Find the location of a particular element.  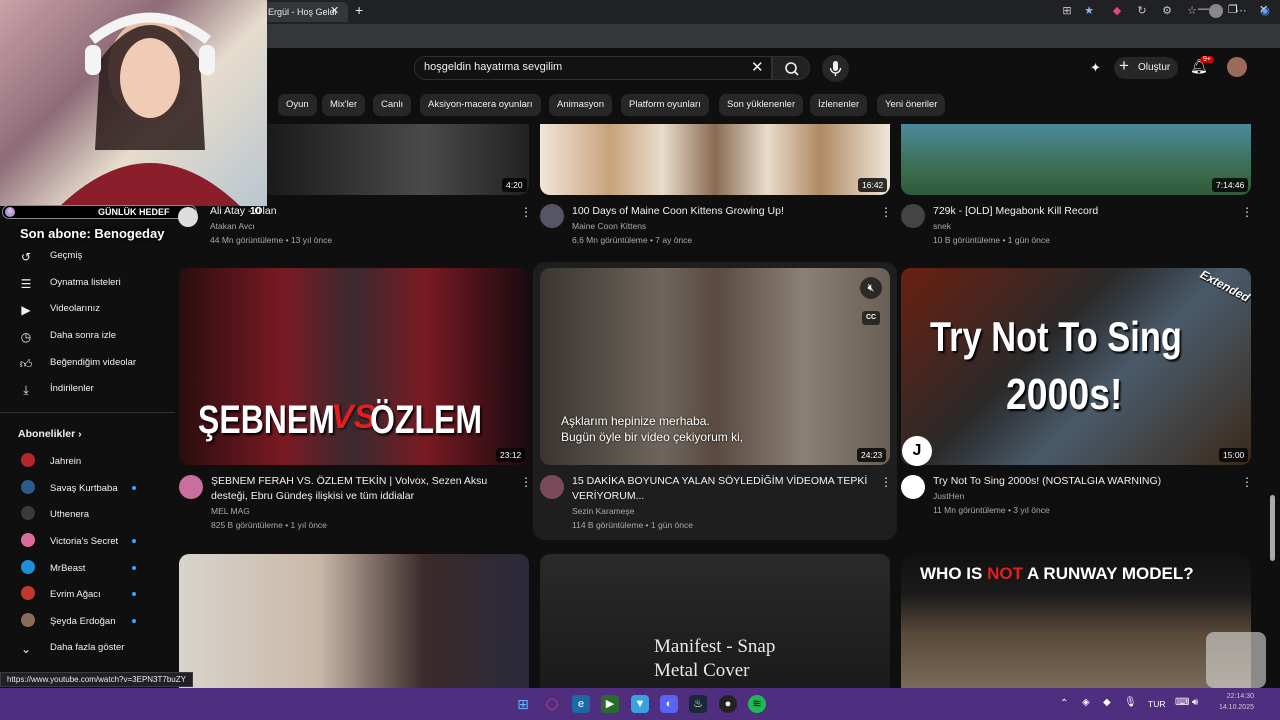

menu-icon: ⋯ is located at coordinates (1241, 11).